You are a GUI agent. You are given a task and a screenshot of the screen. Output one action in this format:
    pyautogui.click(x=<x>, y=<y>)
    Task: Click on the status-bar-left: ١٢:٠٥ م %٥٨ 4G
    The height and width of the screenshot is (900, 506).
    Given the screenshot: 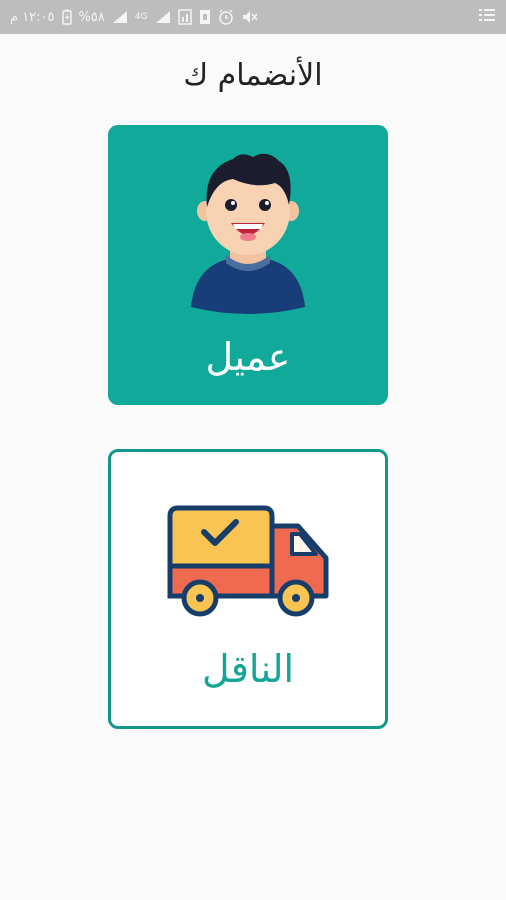 What is the action you would take?
    pyautogui.click(x=134, y=17)
    